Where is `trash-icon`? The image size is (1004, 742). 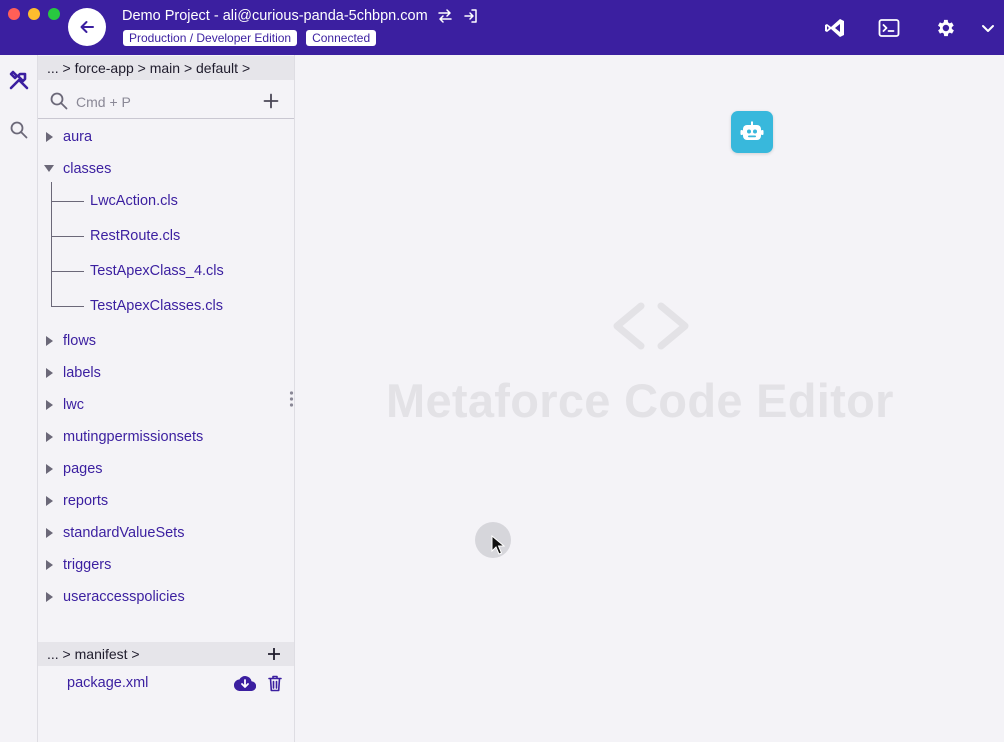 trash-icon is located at coordinates (275, 683).